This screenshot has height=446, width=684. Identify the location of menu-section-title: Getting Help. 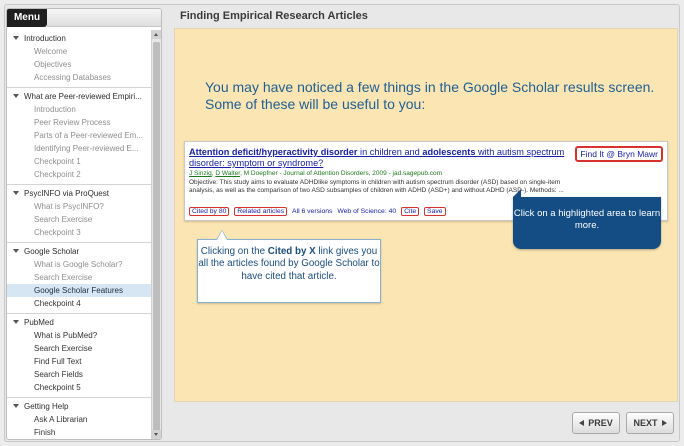
(79, 406).